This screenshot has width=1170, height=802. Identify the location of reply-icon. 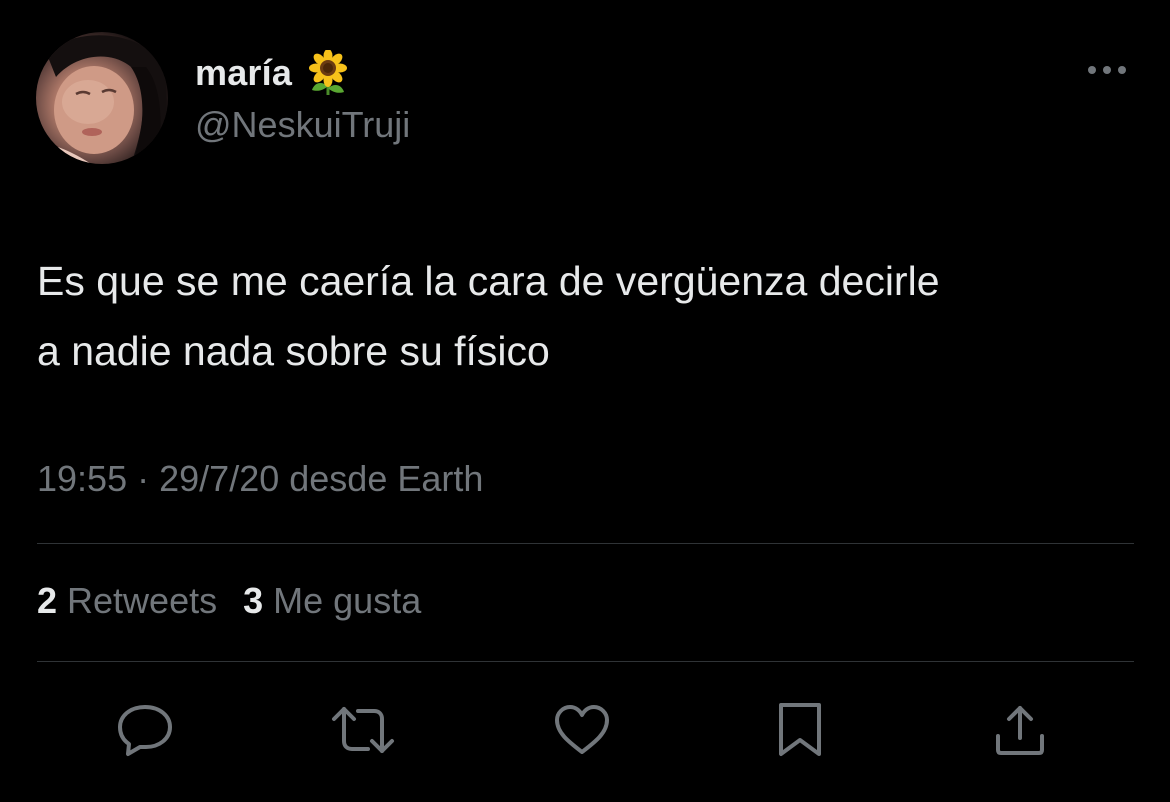
(145, 730).